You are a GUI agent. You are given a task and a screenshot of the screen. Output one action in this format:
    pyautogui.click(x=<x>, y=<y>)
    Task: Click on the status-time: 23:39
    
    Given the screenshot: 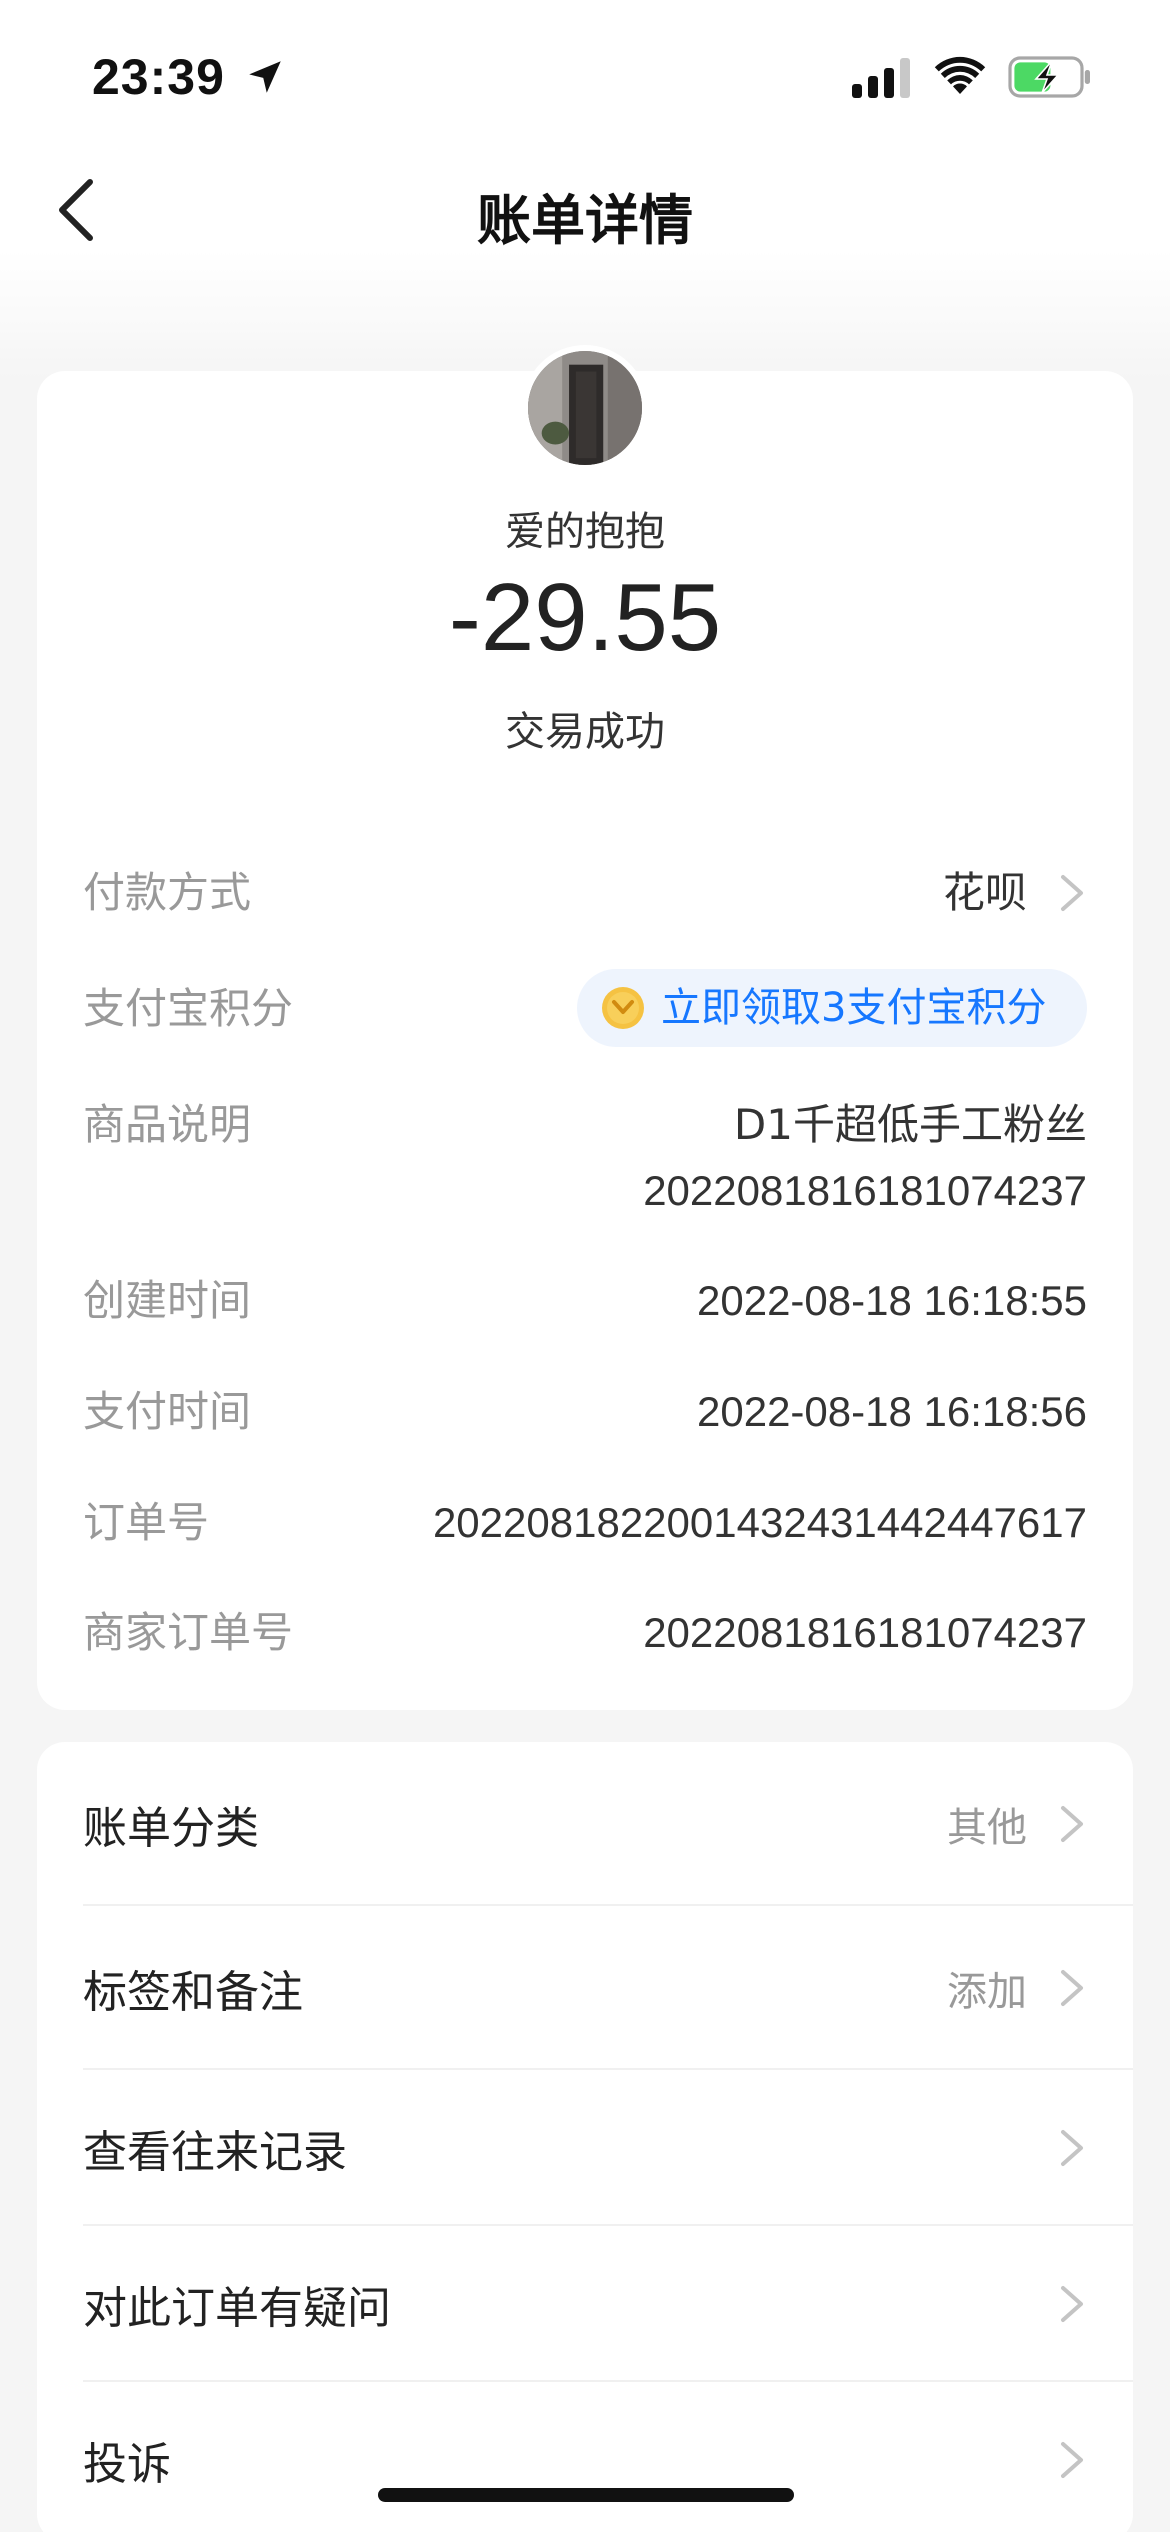 What is the action you would take?
    pyautogui.click(x=158, y=77)
    